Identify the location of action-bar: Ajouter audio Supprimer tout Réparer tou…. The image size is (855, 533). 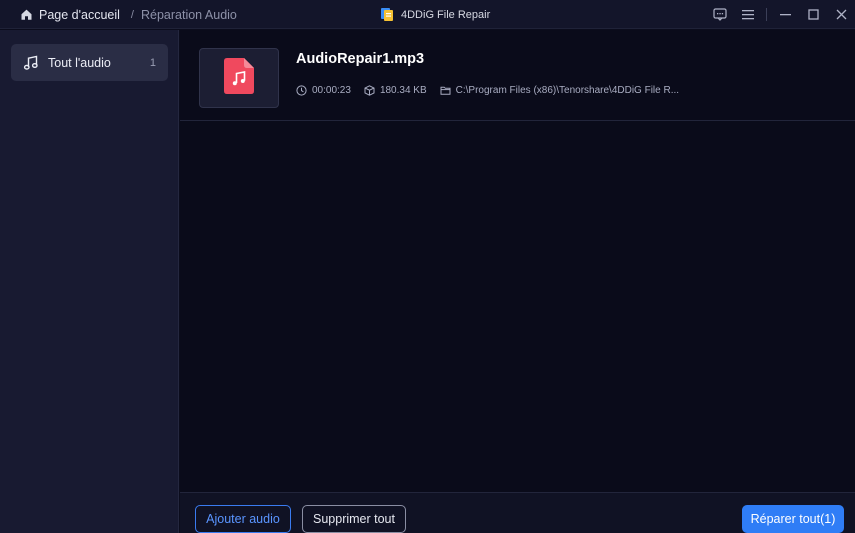
(517, 512).